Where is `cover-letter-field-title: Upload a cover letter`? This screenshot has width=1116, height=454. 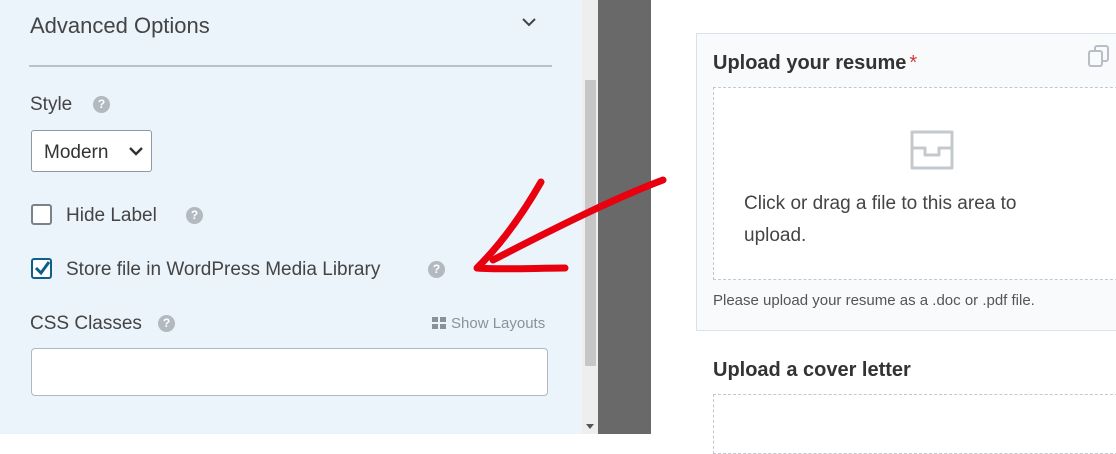
cover-letter-field-title: Upload a cover letter is located at coordinates (812, 370).